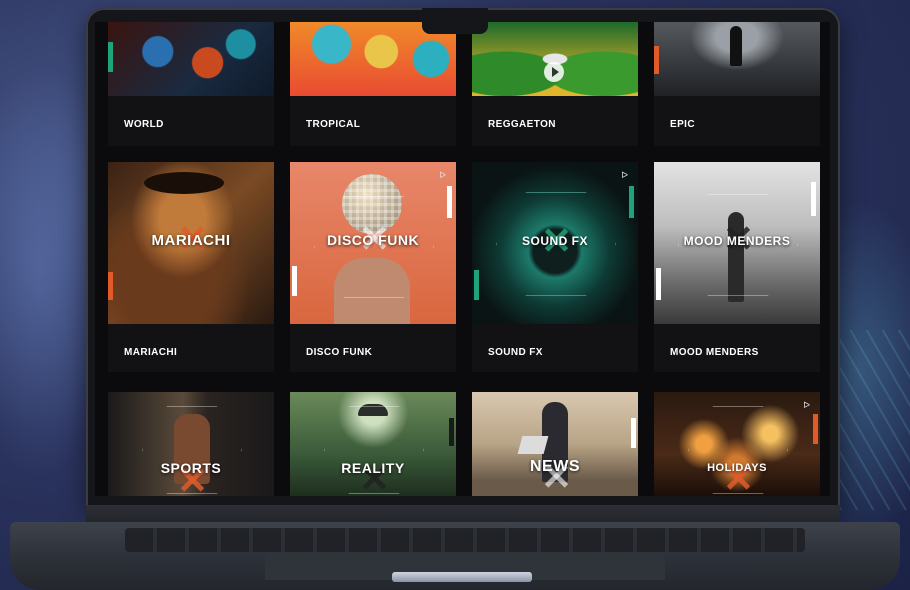  Describe the element at coordinates (736, 46) in the screenshot. I see `figure-silhouette` at that location.